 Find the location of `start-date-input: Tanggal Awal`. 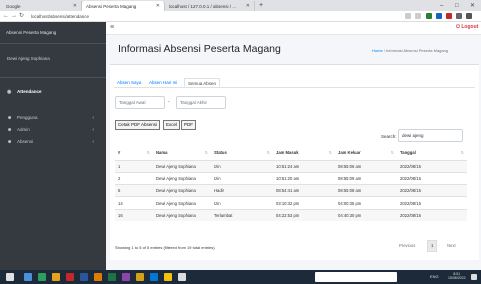

start-date-input: Tanggal Awal is located at coordinates (140, 102).